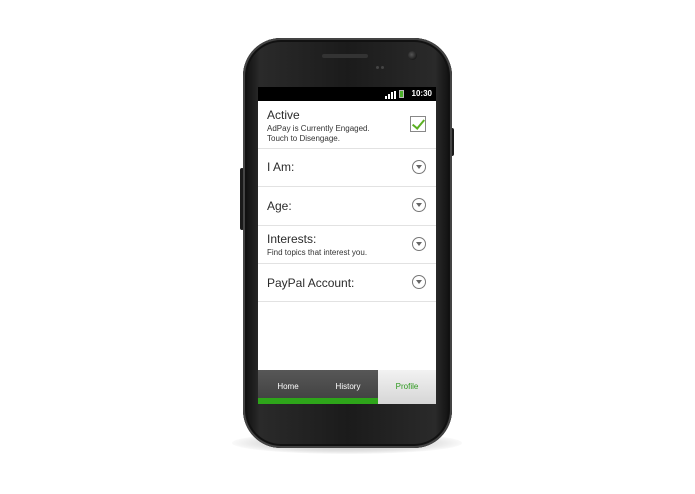  What do you see at coordinates (418, 124) in the screenshot?
I see `active-checkbox` at bounding box center [418, 124].